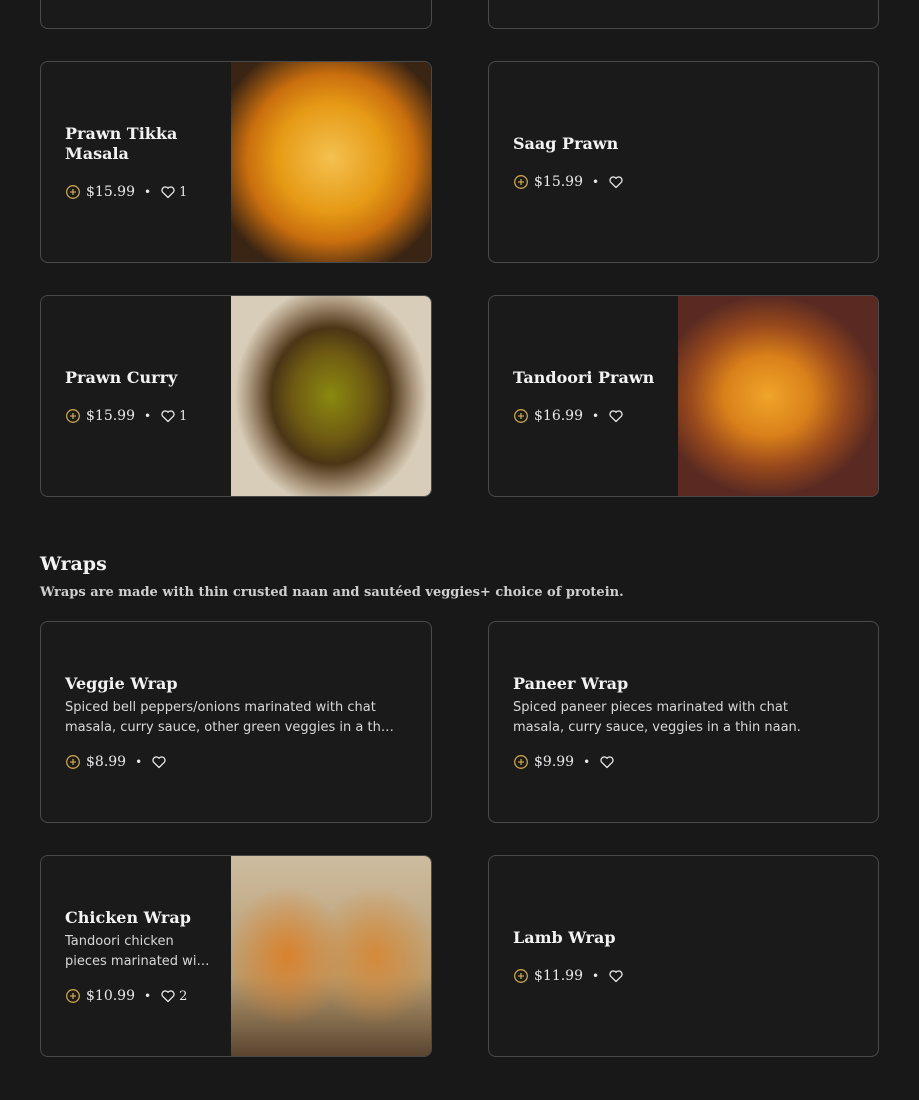  What do you see at coordinates (137, 996) in the screenshot?
I see `item-meta: $10.99 • 2` at bounding box center [137, 996].